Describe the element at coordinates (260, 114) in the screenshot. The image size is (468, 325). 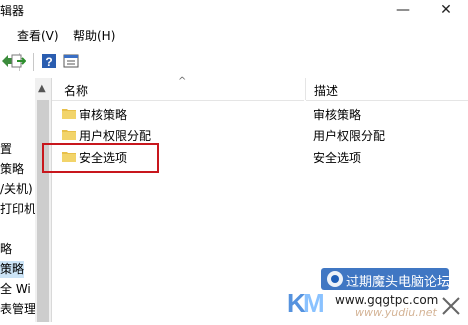
I see `list-item: 审核策略 审核策略` at that location.